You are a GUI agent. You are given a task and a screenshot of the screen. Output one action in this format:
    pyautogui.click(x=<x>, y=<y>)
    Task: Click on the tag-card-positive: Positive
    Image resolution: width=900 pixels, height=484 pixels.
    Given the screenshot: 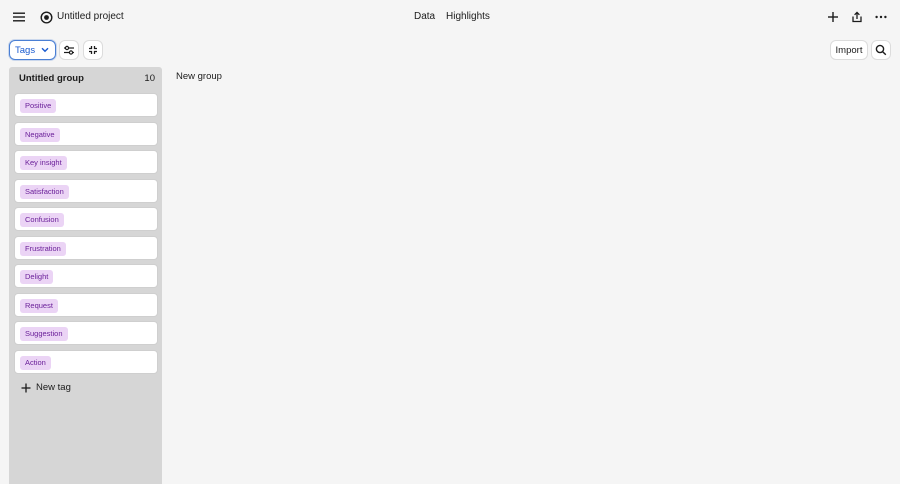 What is the action you would take?
    pyautogui.click(x=86, y=105)
    